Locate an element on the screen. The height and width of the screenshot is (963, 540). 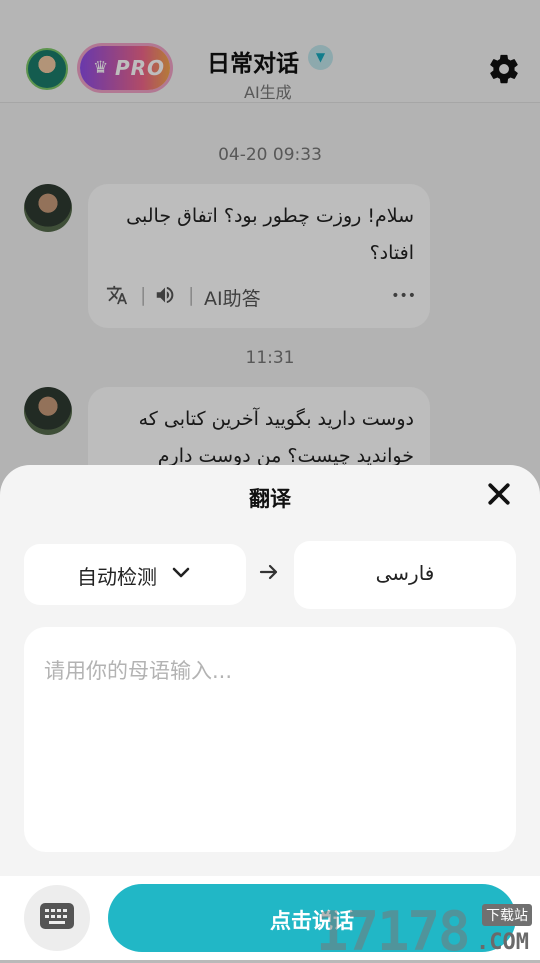
target-language-select: فارسی is located at coordinates (405, 575).